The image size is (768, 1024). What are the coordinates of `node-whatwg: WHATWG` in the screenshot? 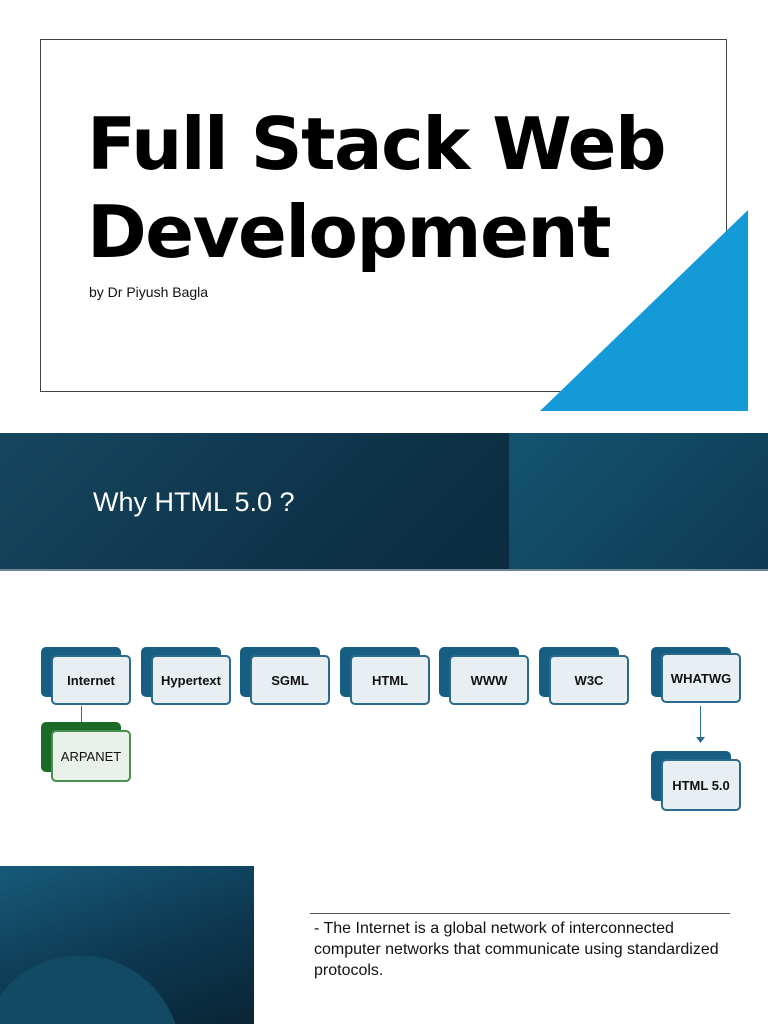 It's located at (696, 675).